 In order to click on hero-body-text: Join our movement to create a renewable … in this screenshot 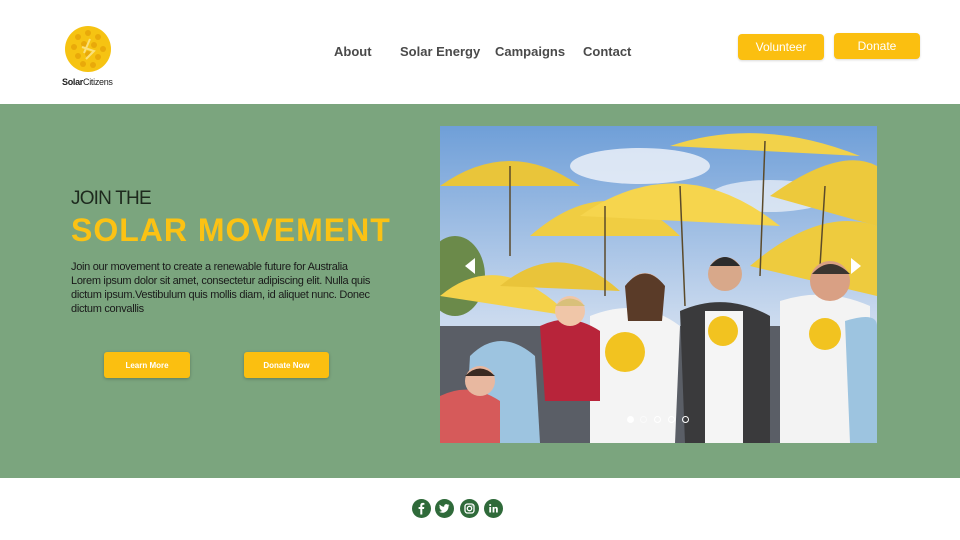, I will do `click(221, 288)`.